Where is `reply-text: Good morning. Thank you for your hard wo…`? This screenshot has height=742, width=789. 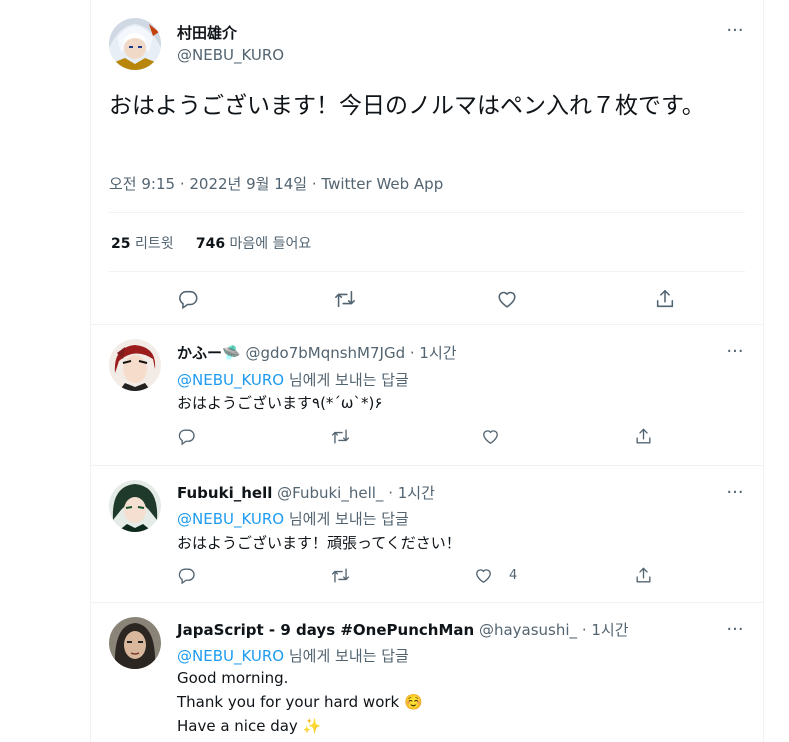
reply-text: Good morning. Thank you for your hard wo… is located at coordinates (300, 702).